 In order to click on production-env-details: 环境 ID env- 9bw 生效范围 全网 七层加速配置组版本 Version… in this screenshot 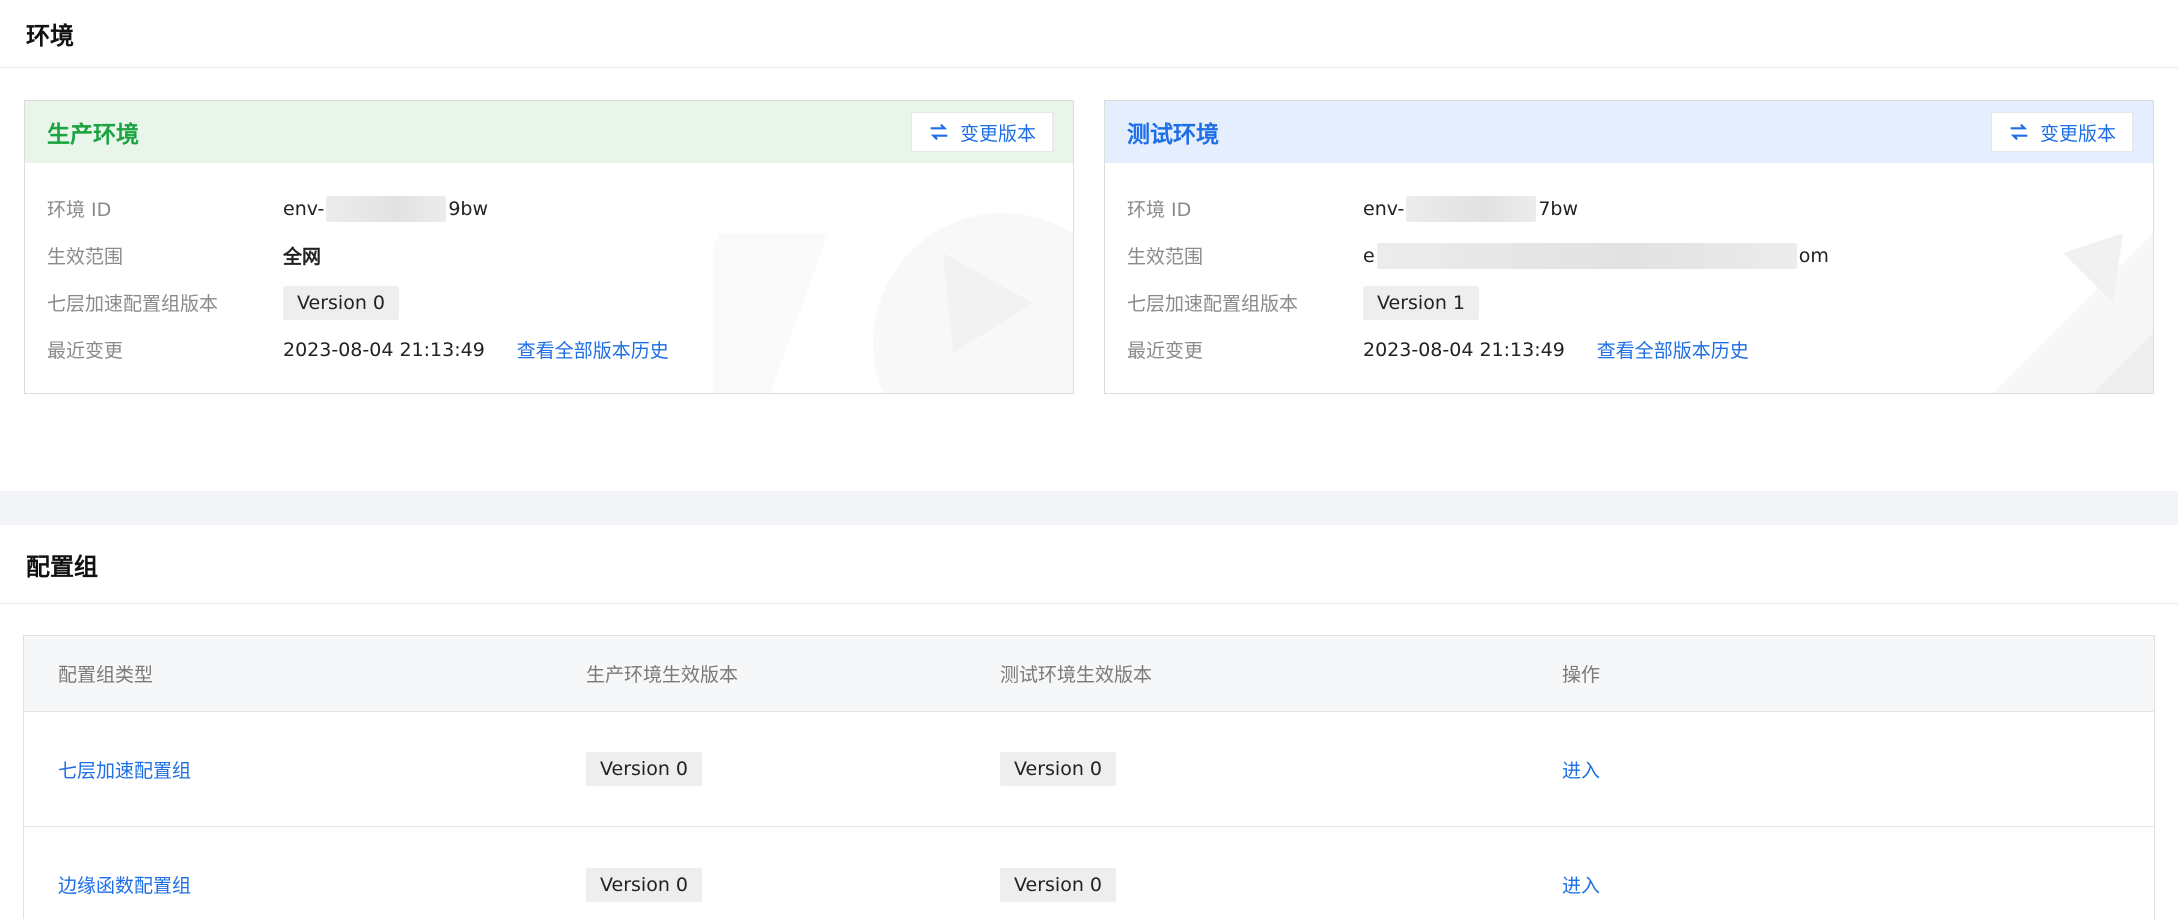, I will do `click(549, 268)`.